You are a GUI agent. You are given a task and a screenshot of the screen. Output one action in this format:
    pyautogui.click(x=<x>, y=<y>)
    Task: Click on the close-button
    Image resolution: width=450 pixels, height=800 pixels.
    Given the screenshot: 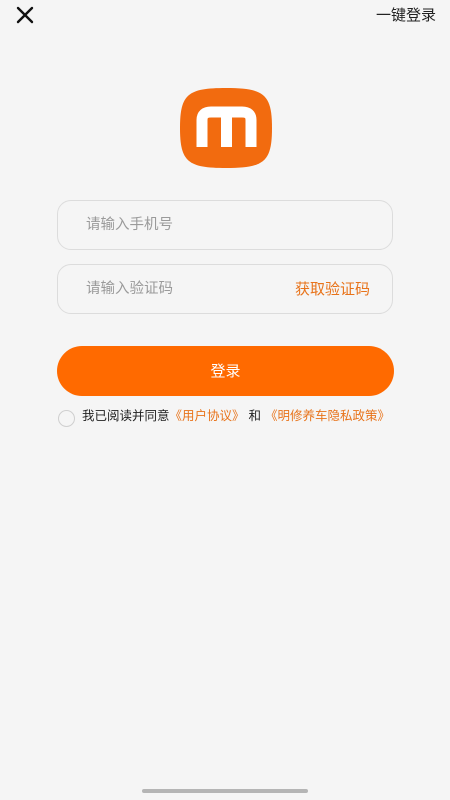 What is the action you would take?
    pyautogui.click(x=25, y=15)
    